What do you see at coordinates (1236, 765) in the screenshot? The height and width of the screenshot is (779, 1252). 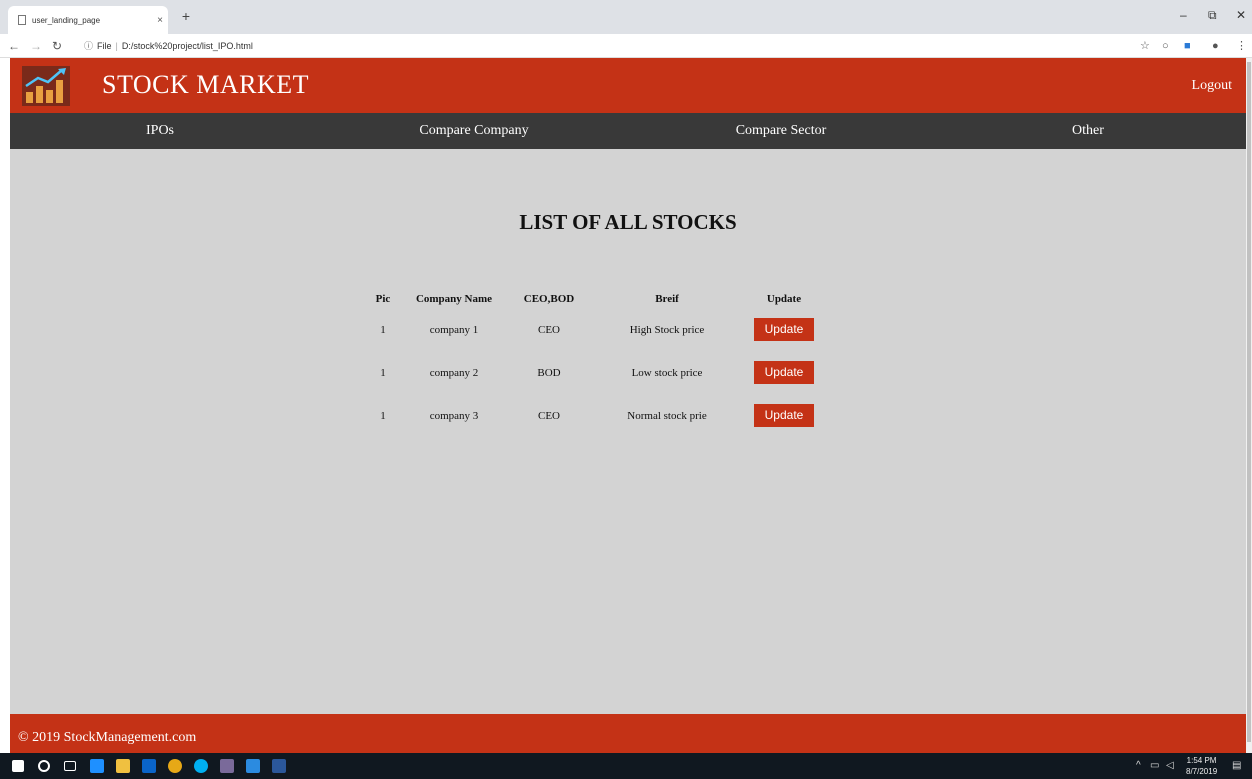 I see `notification-icon: ▤` at bounding box center [1236, 765].